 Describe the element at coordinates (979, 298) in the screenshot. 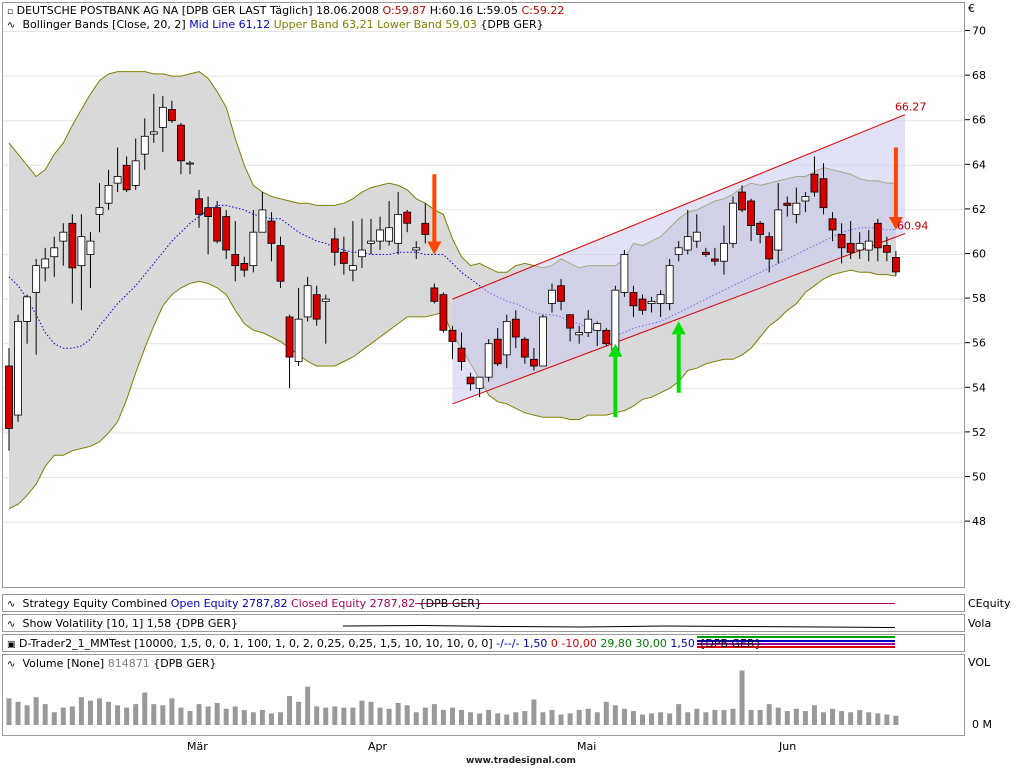

I see `y-tick-label-58: 58` at that location.